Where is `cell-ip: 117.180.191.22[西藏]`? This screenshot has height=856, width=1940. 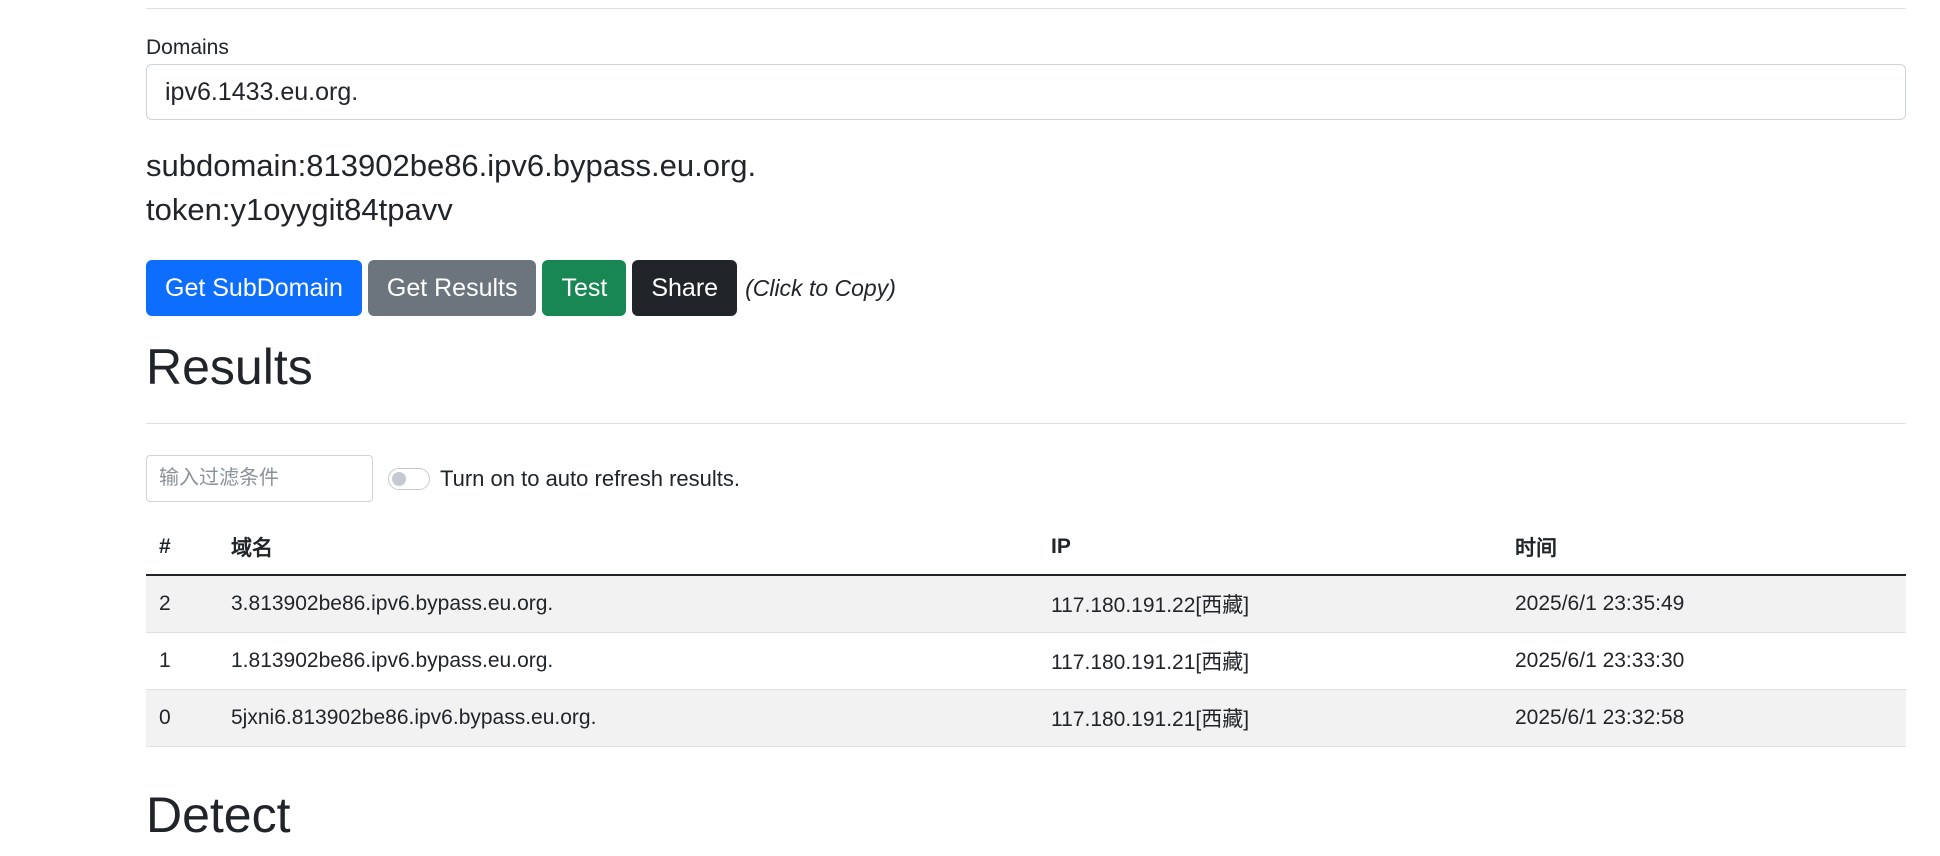
cell-ip: 117.180.191.22[西藏] is located at coordinates (1270, 604).